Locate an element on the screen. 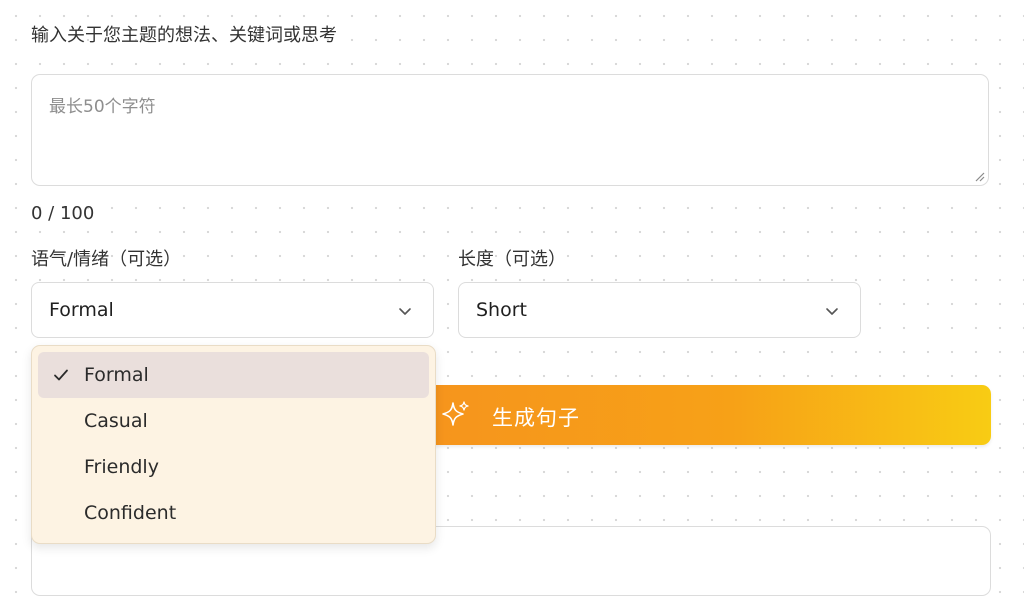 Image resolution: width=1024 pixels, height=596 pixels. generate-button-label: 生成句子 is located at coordinates (536, 418).